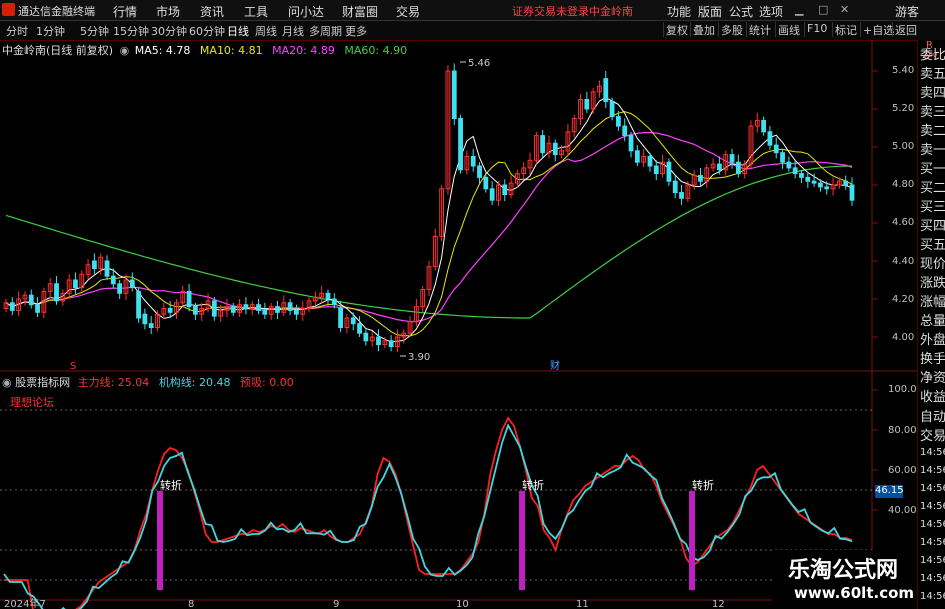  I want to click on menu-item-layout: 版面, so click(710, 11).